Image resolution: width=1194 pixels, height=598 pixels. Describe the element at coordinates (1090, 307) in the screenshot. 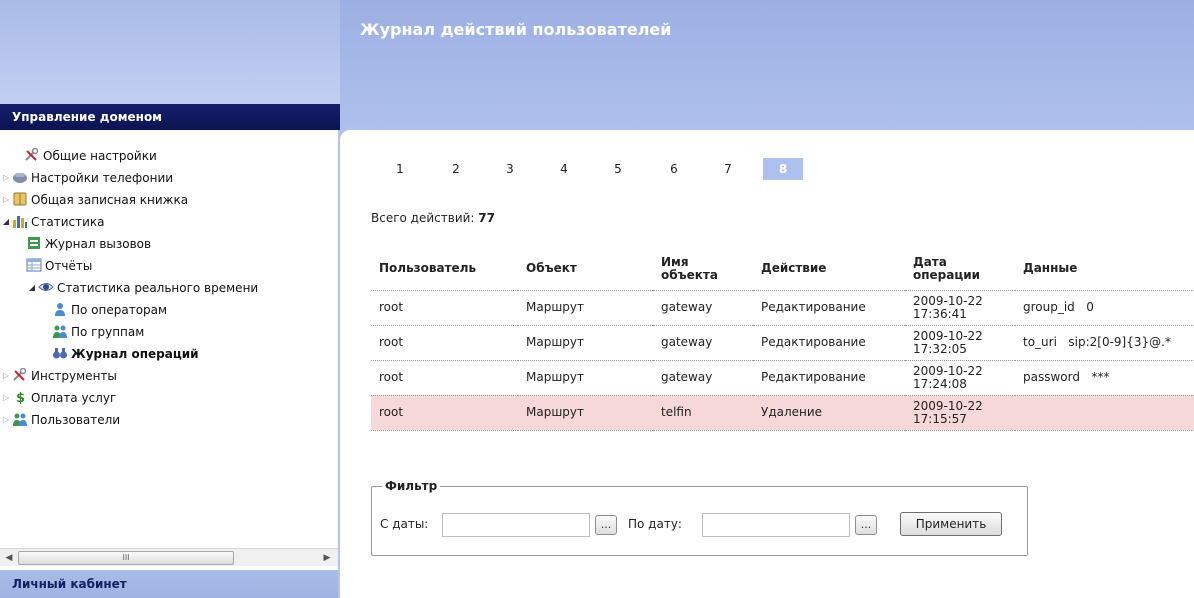

I see `cell-data-value: 0` at that location.